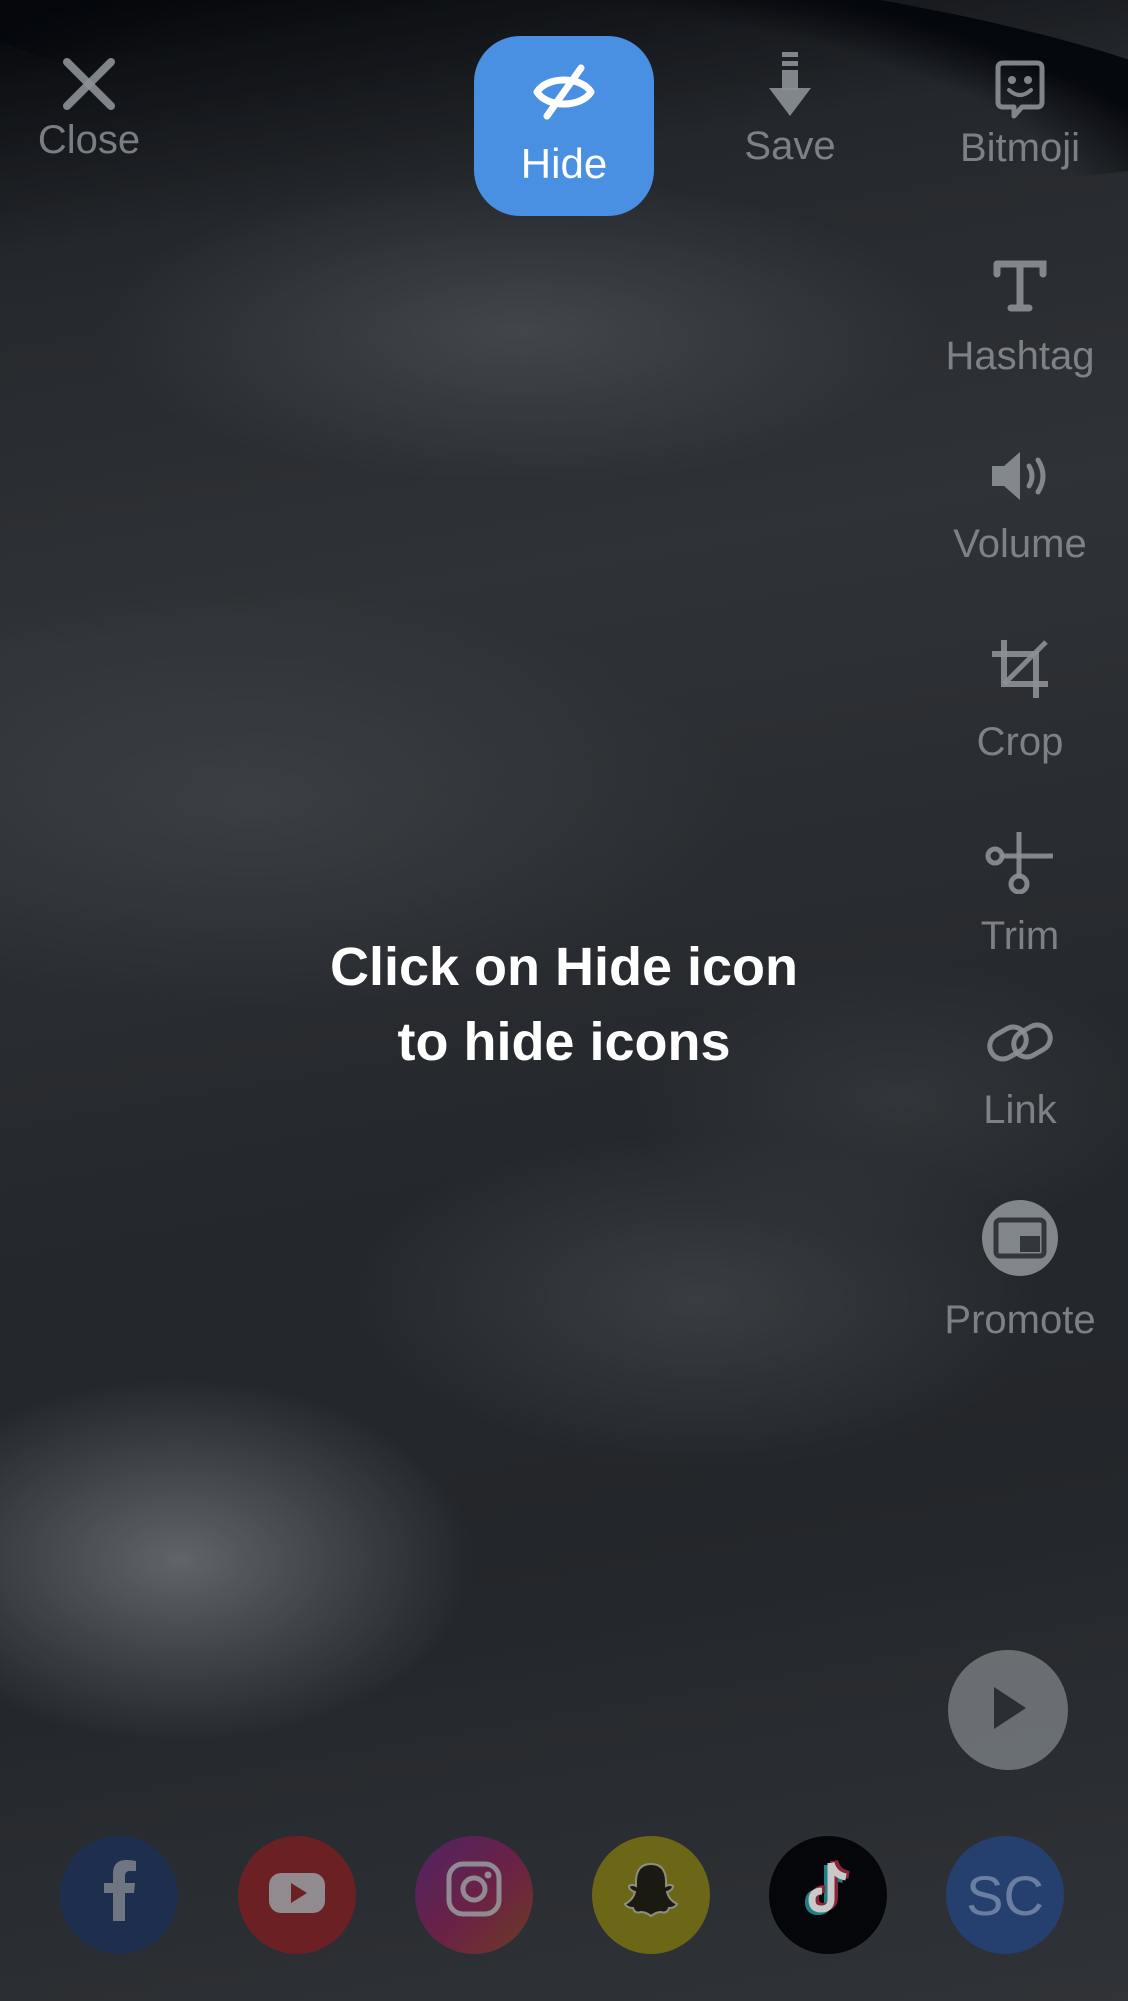  What do you see at coordinates (1020, 1110) in the screenshot?
I see `link-label: Link` at bounding box center [1020, 1110].